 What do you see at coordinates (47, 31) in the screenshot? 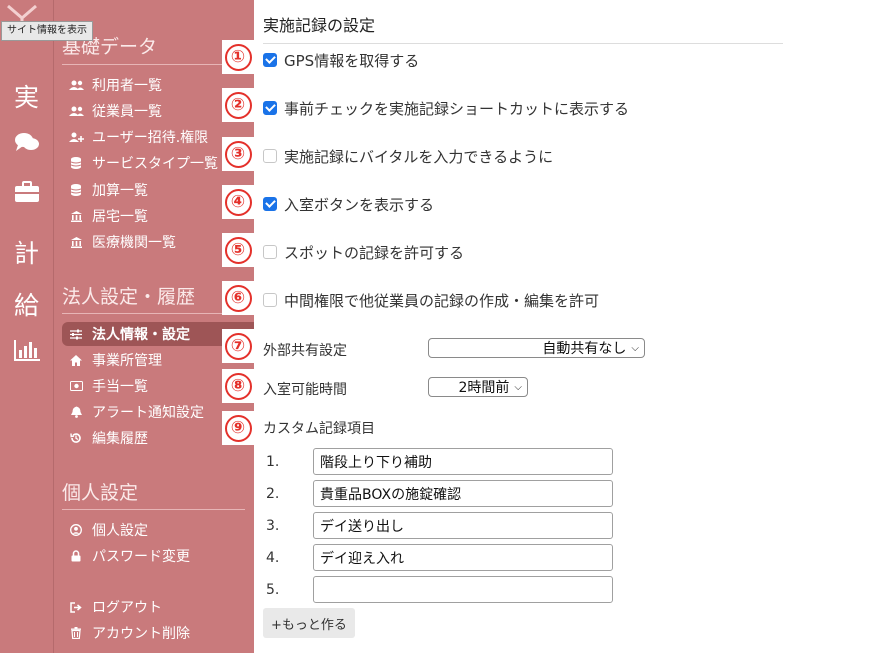
I see `site-info-tooltip: サイト情報を表示` at bounding box center [47, 31].